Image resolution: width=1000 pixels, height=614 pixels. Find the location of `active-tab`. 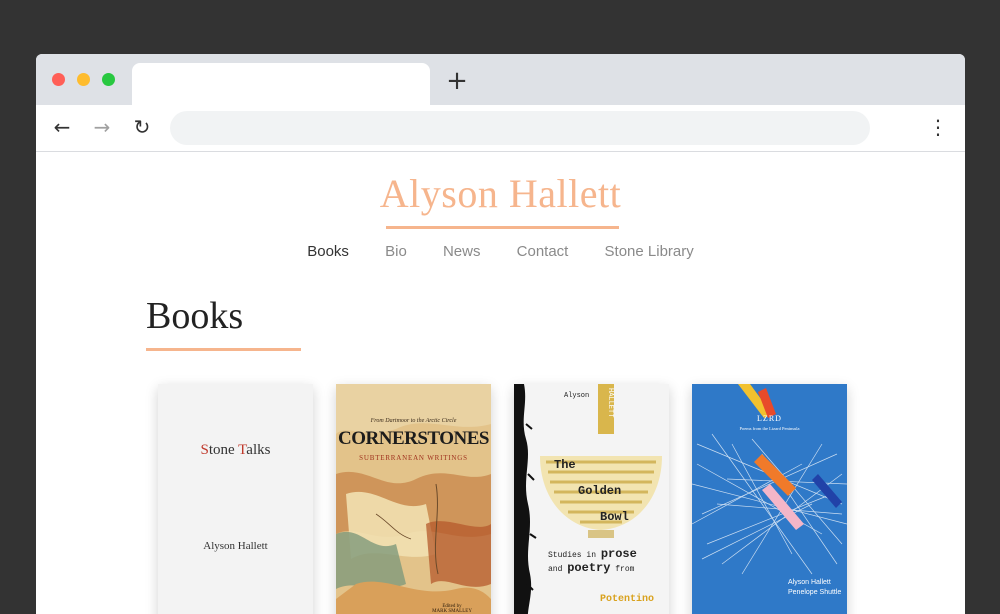

active-tab is located at coordinates (281, 84).